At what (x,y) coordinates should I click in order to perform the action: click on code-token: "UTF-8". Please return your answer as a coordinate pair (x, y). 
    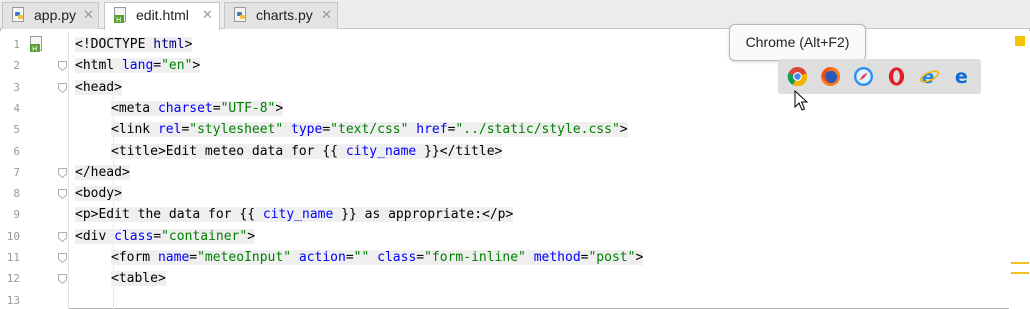
    Looking at the image, I should click on (248, 108).